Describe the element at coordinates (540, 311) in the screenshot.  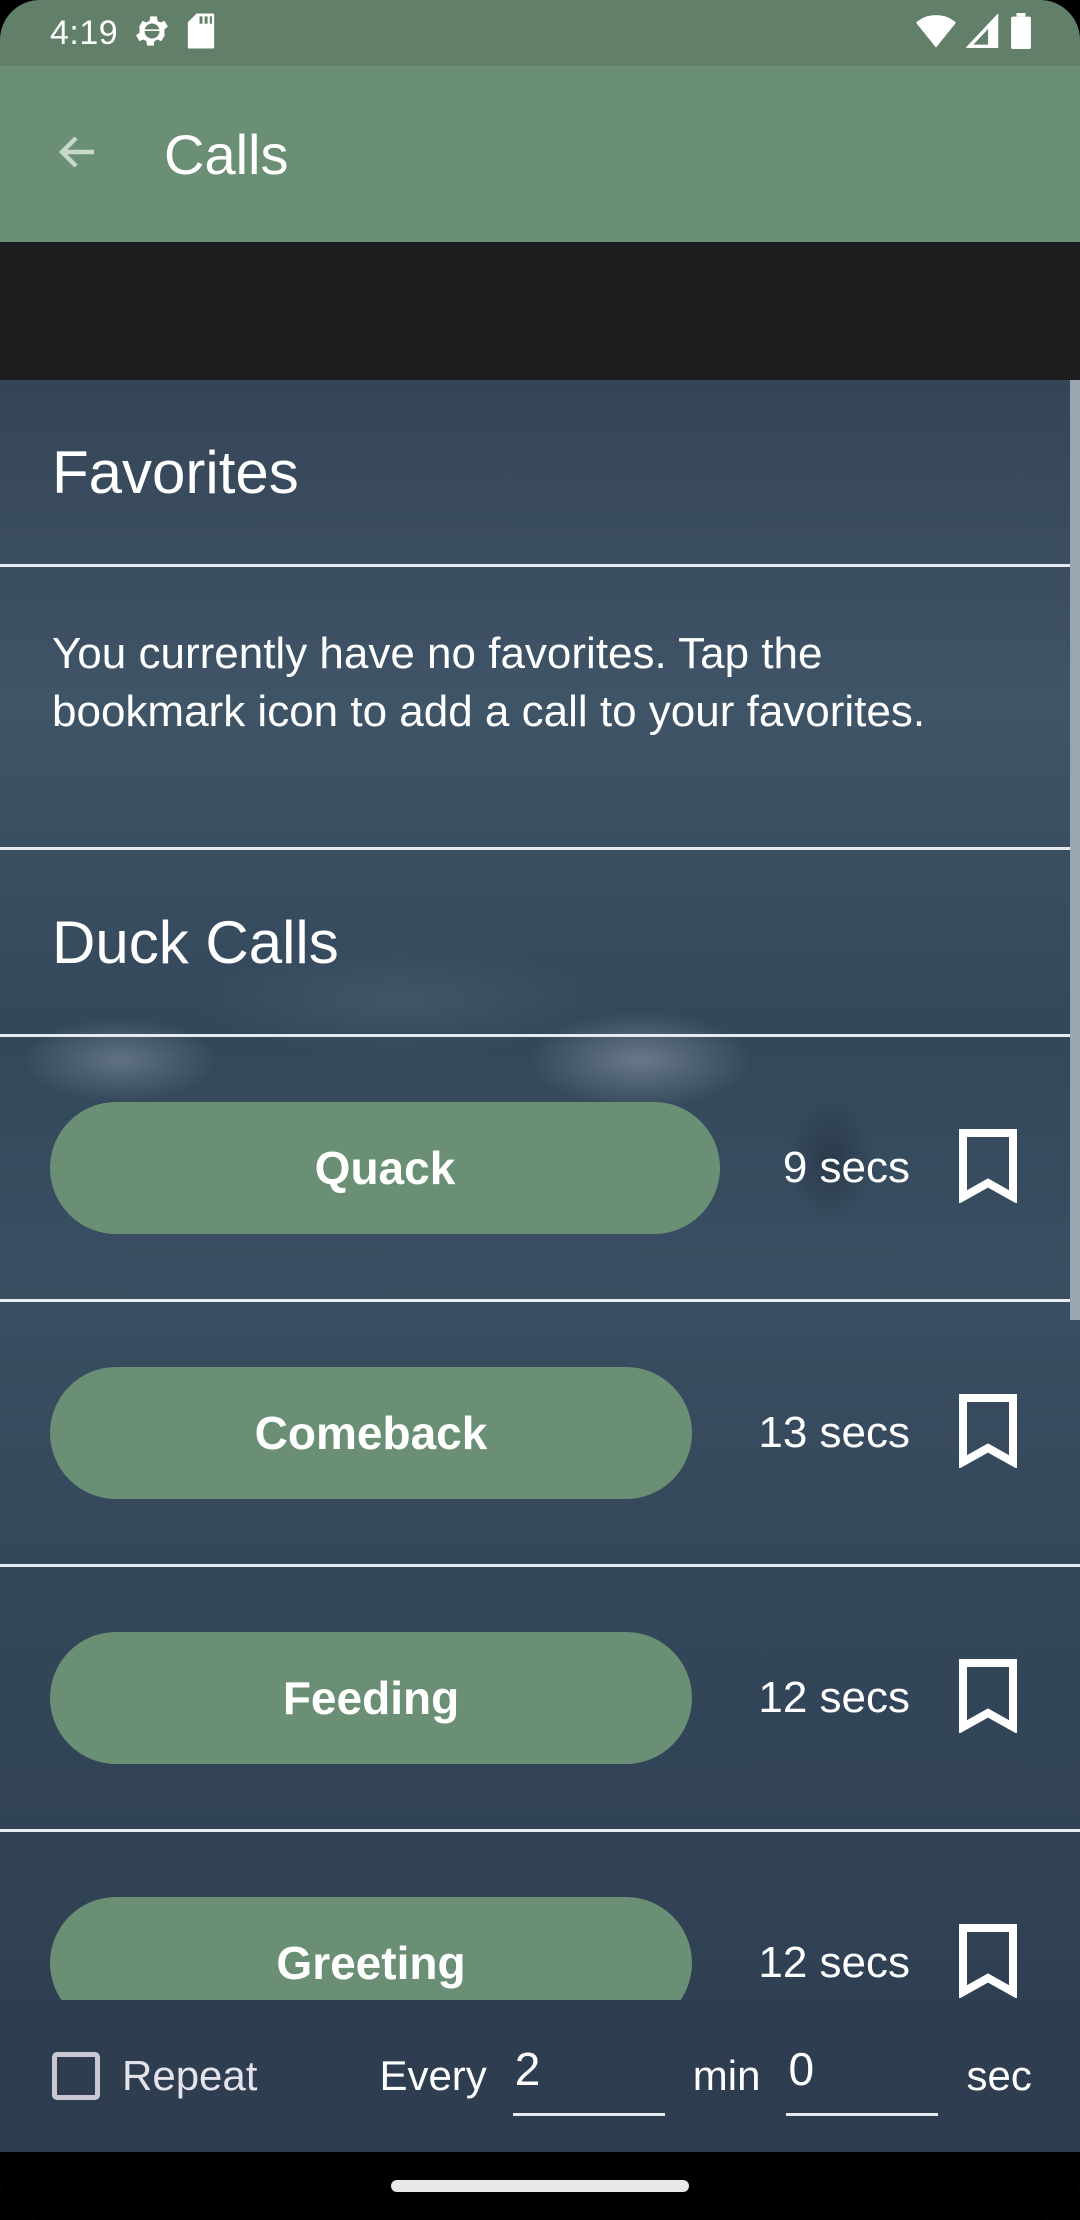
I see `header-spacer` at that location.